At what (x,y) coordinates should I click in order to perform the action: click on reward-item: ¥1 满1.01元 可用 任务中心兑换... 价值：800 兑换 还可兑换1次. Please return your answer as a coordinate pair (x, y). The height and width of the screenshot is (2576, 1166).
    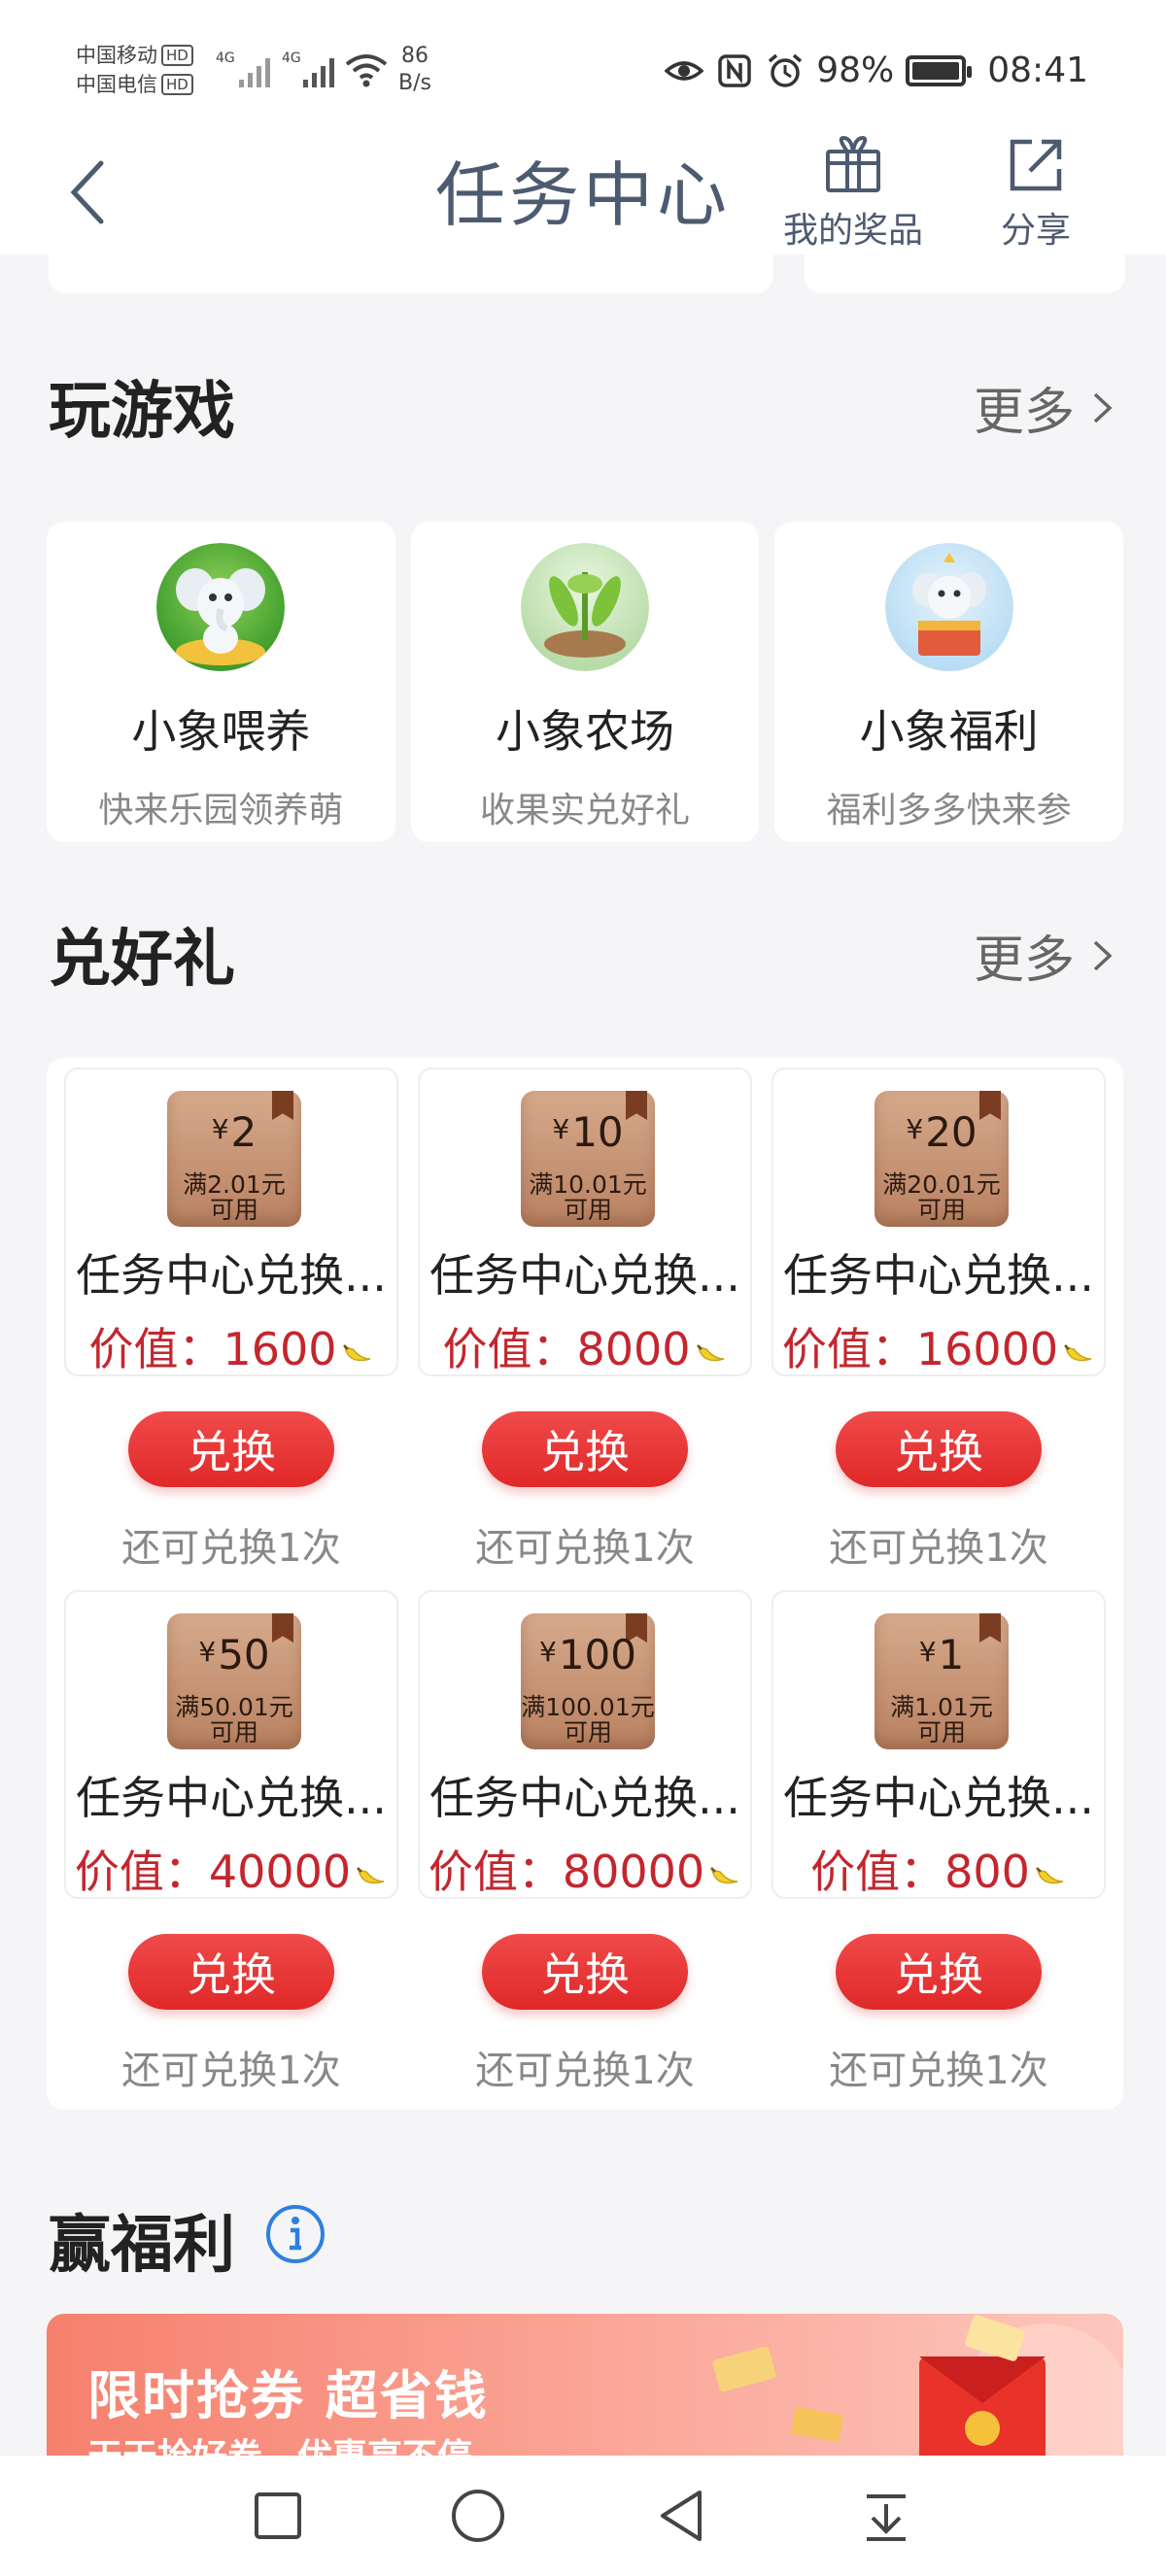
    Looking at the image, I should click on (939, 1841).